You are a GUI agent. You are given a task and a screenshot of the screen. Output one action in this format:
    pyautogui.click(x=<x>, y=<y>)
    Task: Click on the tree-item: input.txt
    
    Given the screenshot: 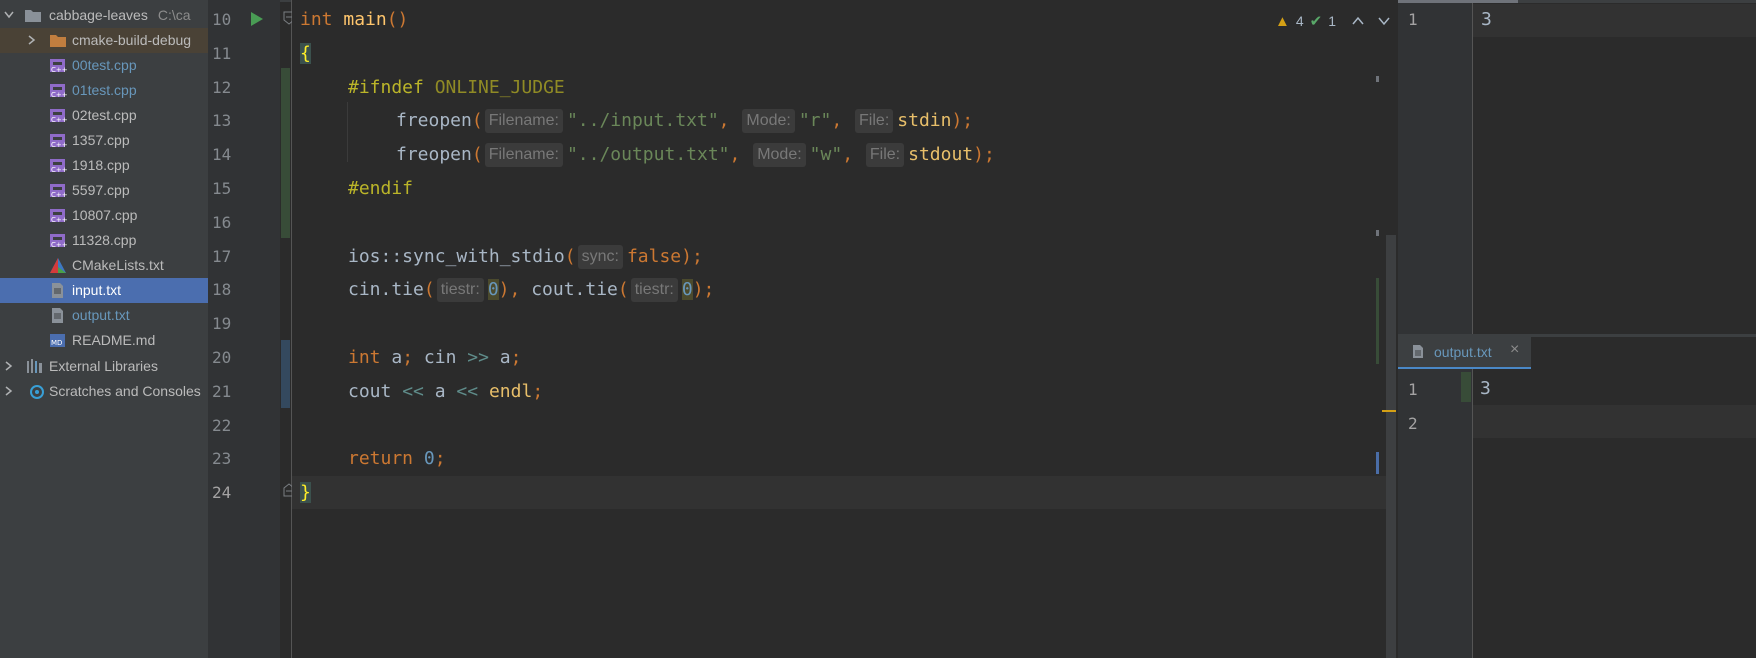 What is the action you would take?
    pyautogui.click(x=104, y=290)
    